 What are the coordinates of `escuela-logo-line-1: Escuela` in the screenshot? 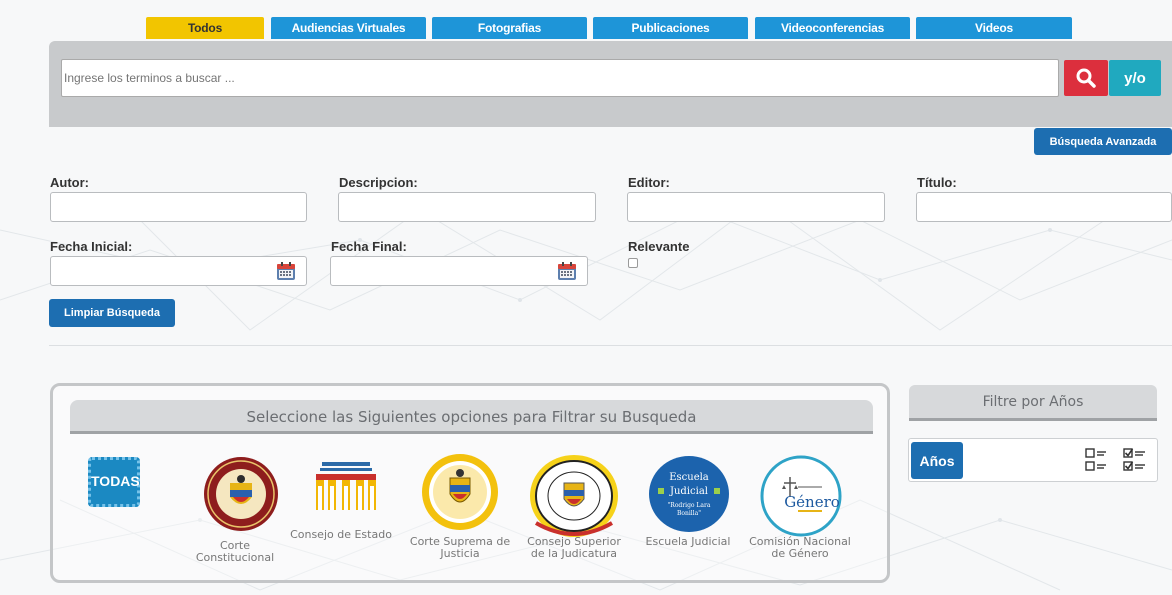 It's located at (689, 477).